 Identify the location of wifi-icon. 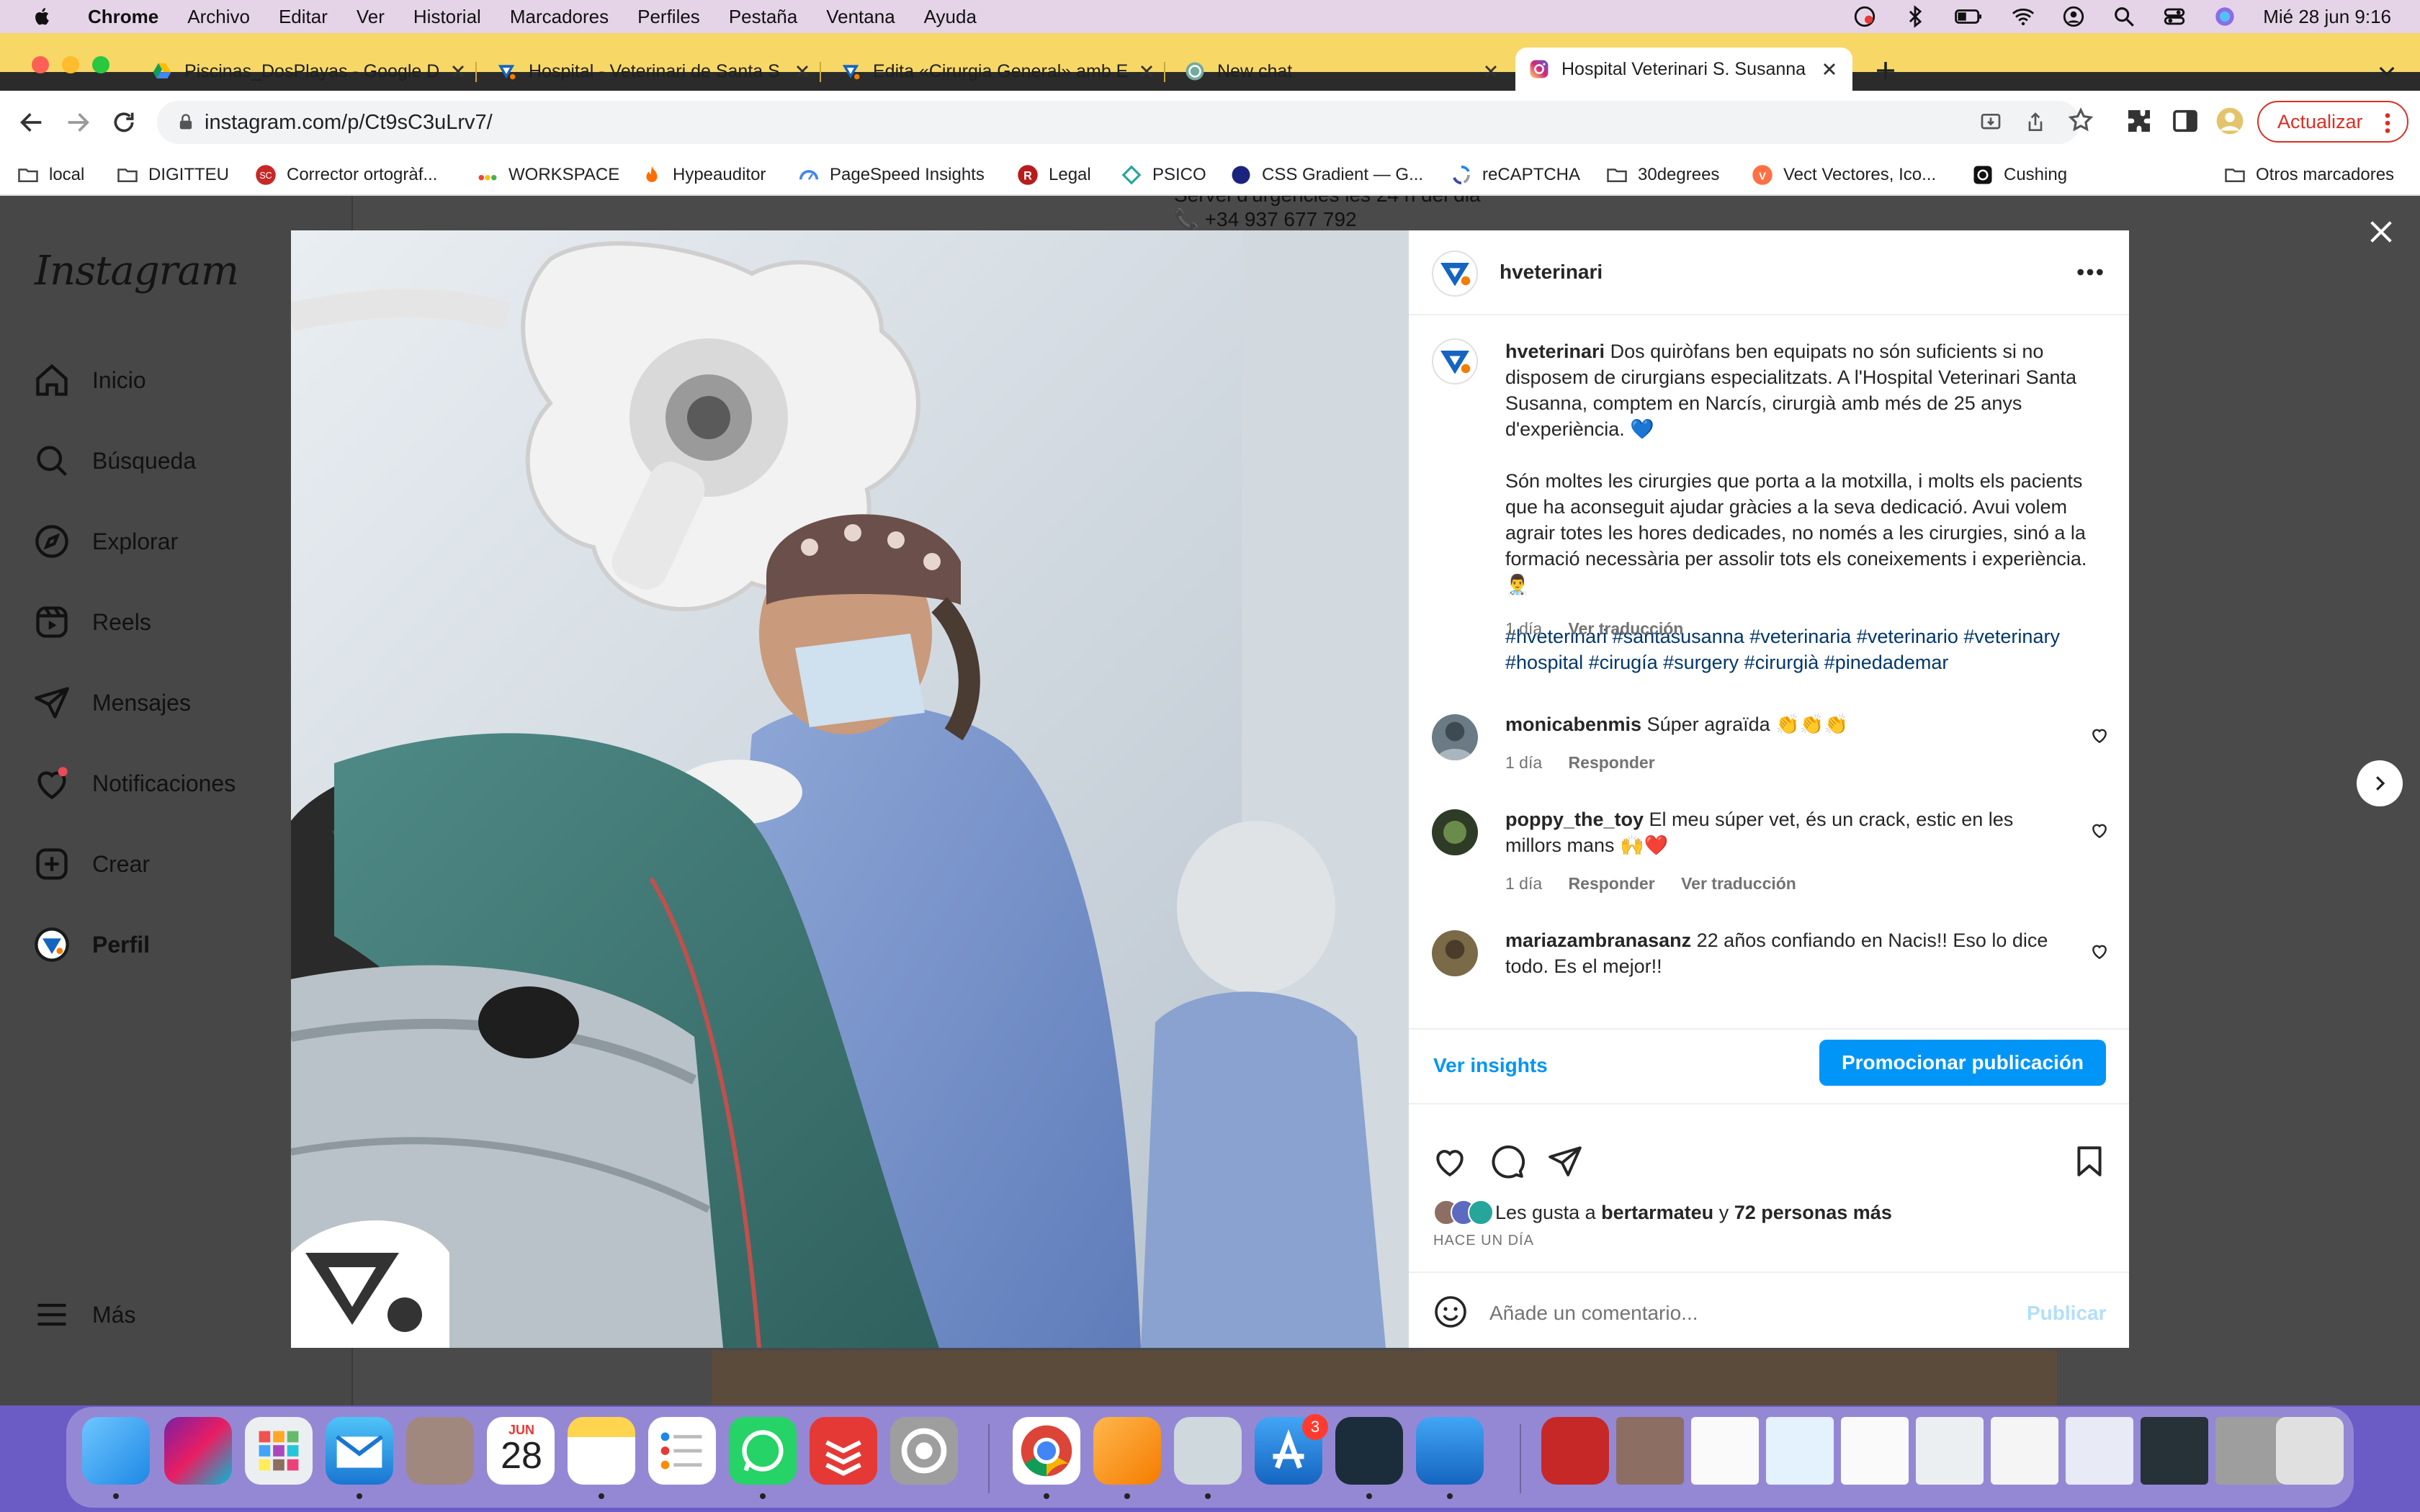
(2023, 16).